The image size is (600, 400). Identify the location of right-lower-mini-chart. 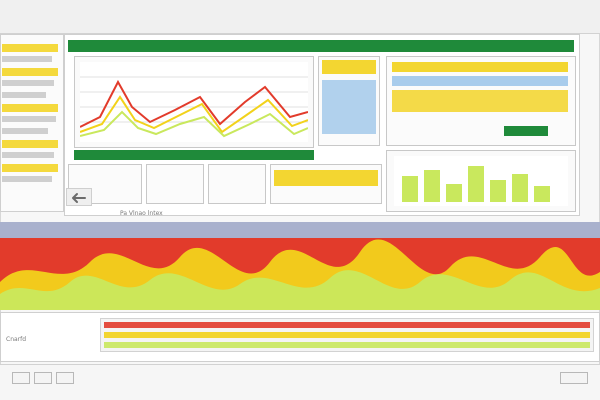
(481, 181).